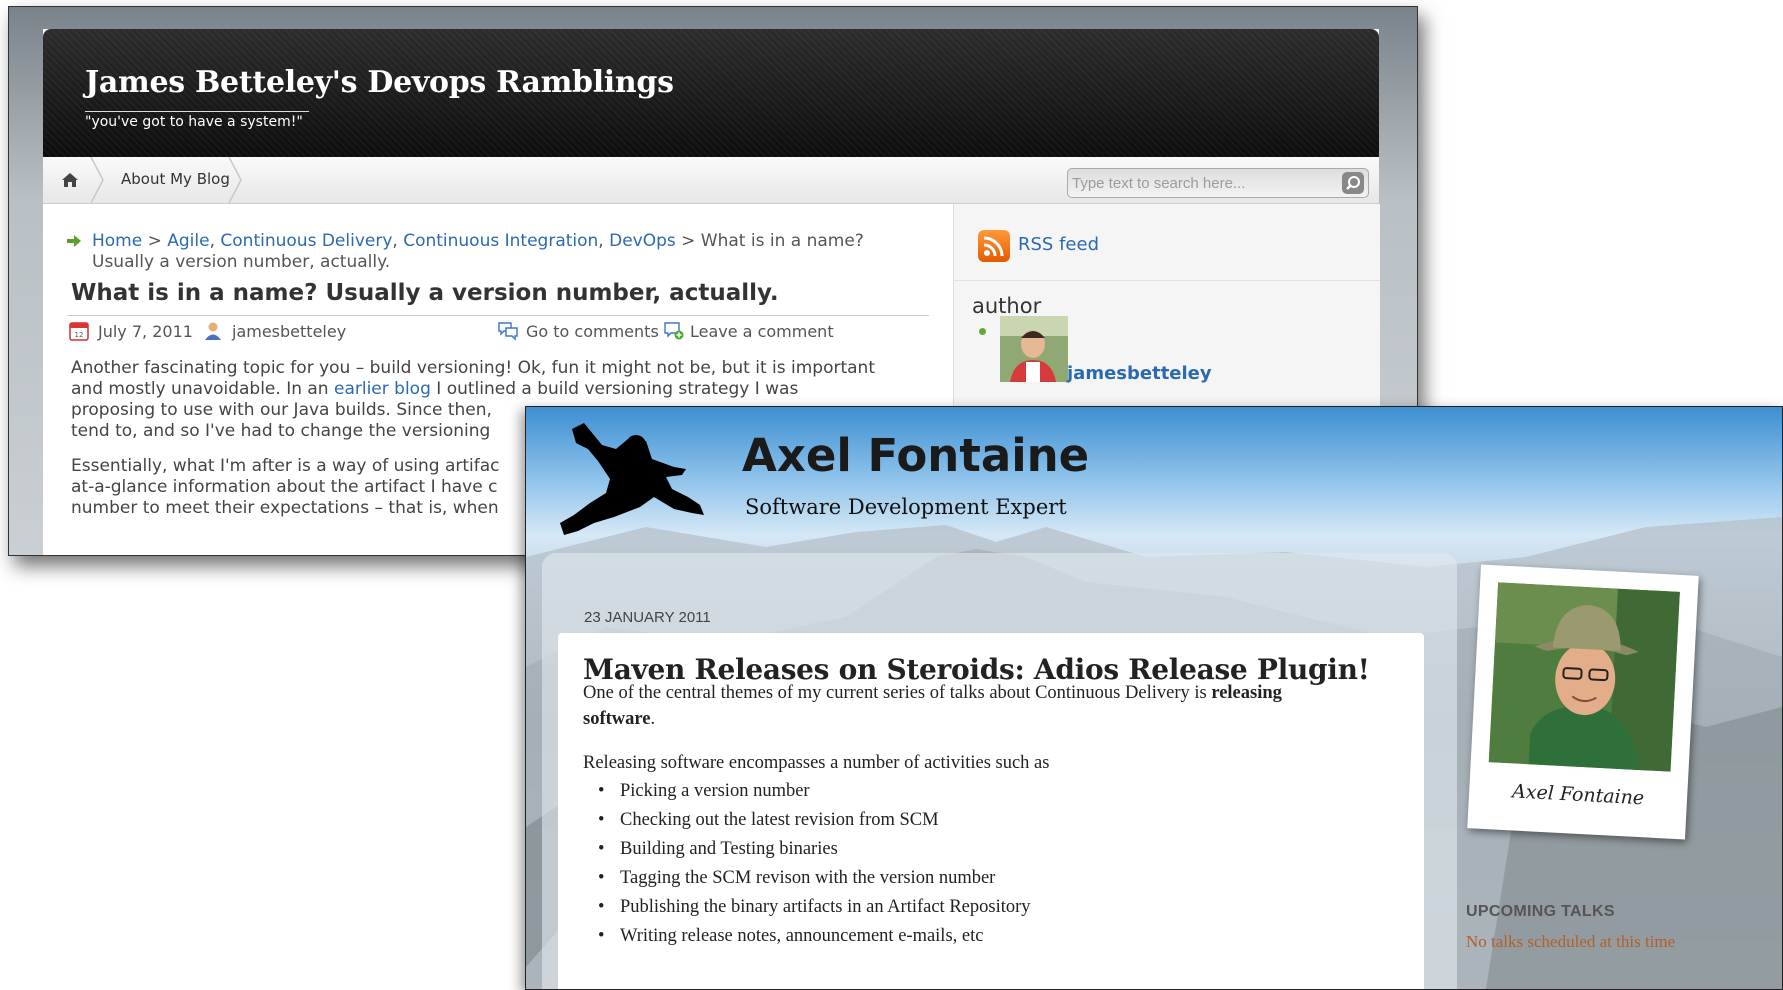  I want to click on sidebar-divider, so click(1167, 280).